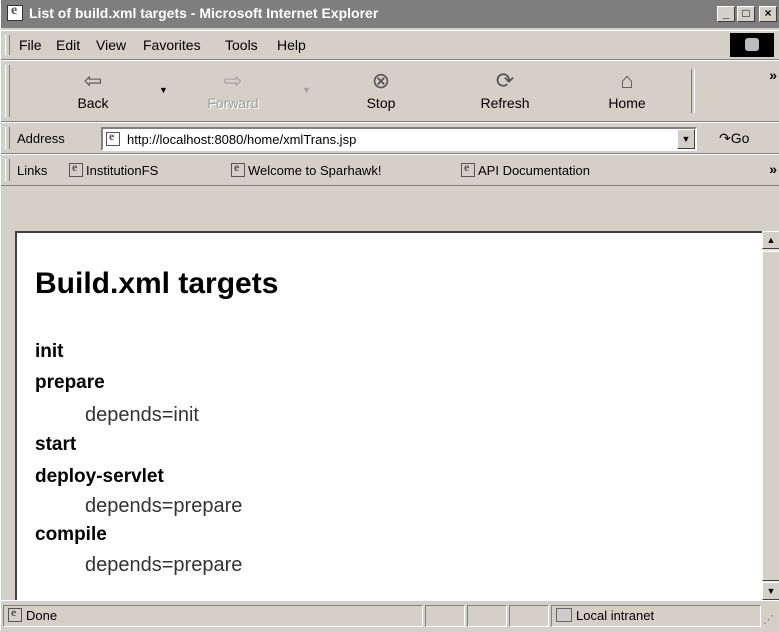 The image size is (779, 632). I want to click on links-label: Links, so click(32, 170).